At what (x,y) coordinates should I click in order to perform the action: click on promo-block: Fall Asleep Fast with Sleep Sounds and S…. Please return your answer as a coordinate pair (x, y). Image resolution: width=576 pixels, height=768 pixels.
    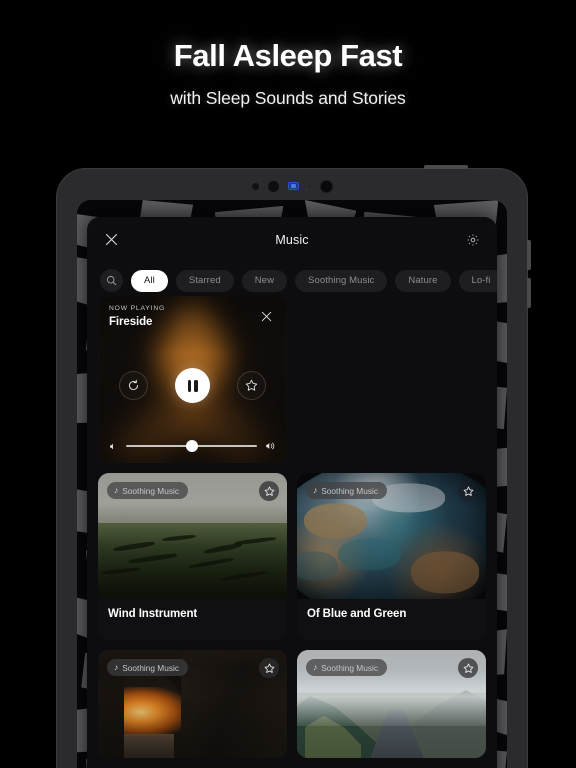
    Looking at the image, I should click on (288, 54).